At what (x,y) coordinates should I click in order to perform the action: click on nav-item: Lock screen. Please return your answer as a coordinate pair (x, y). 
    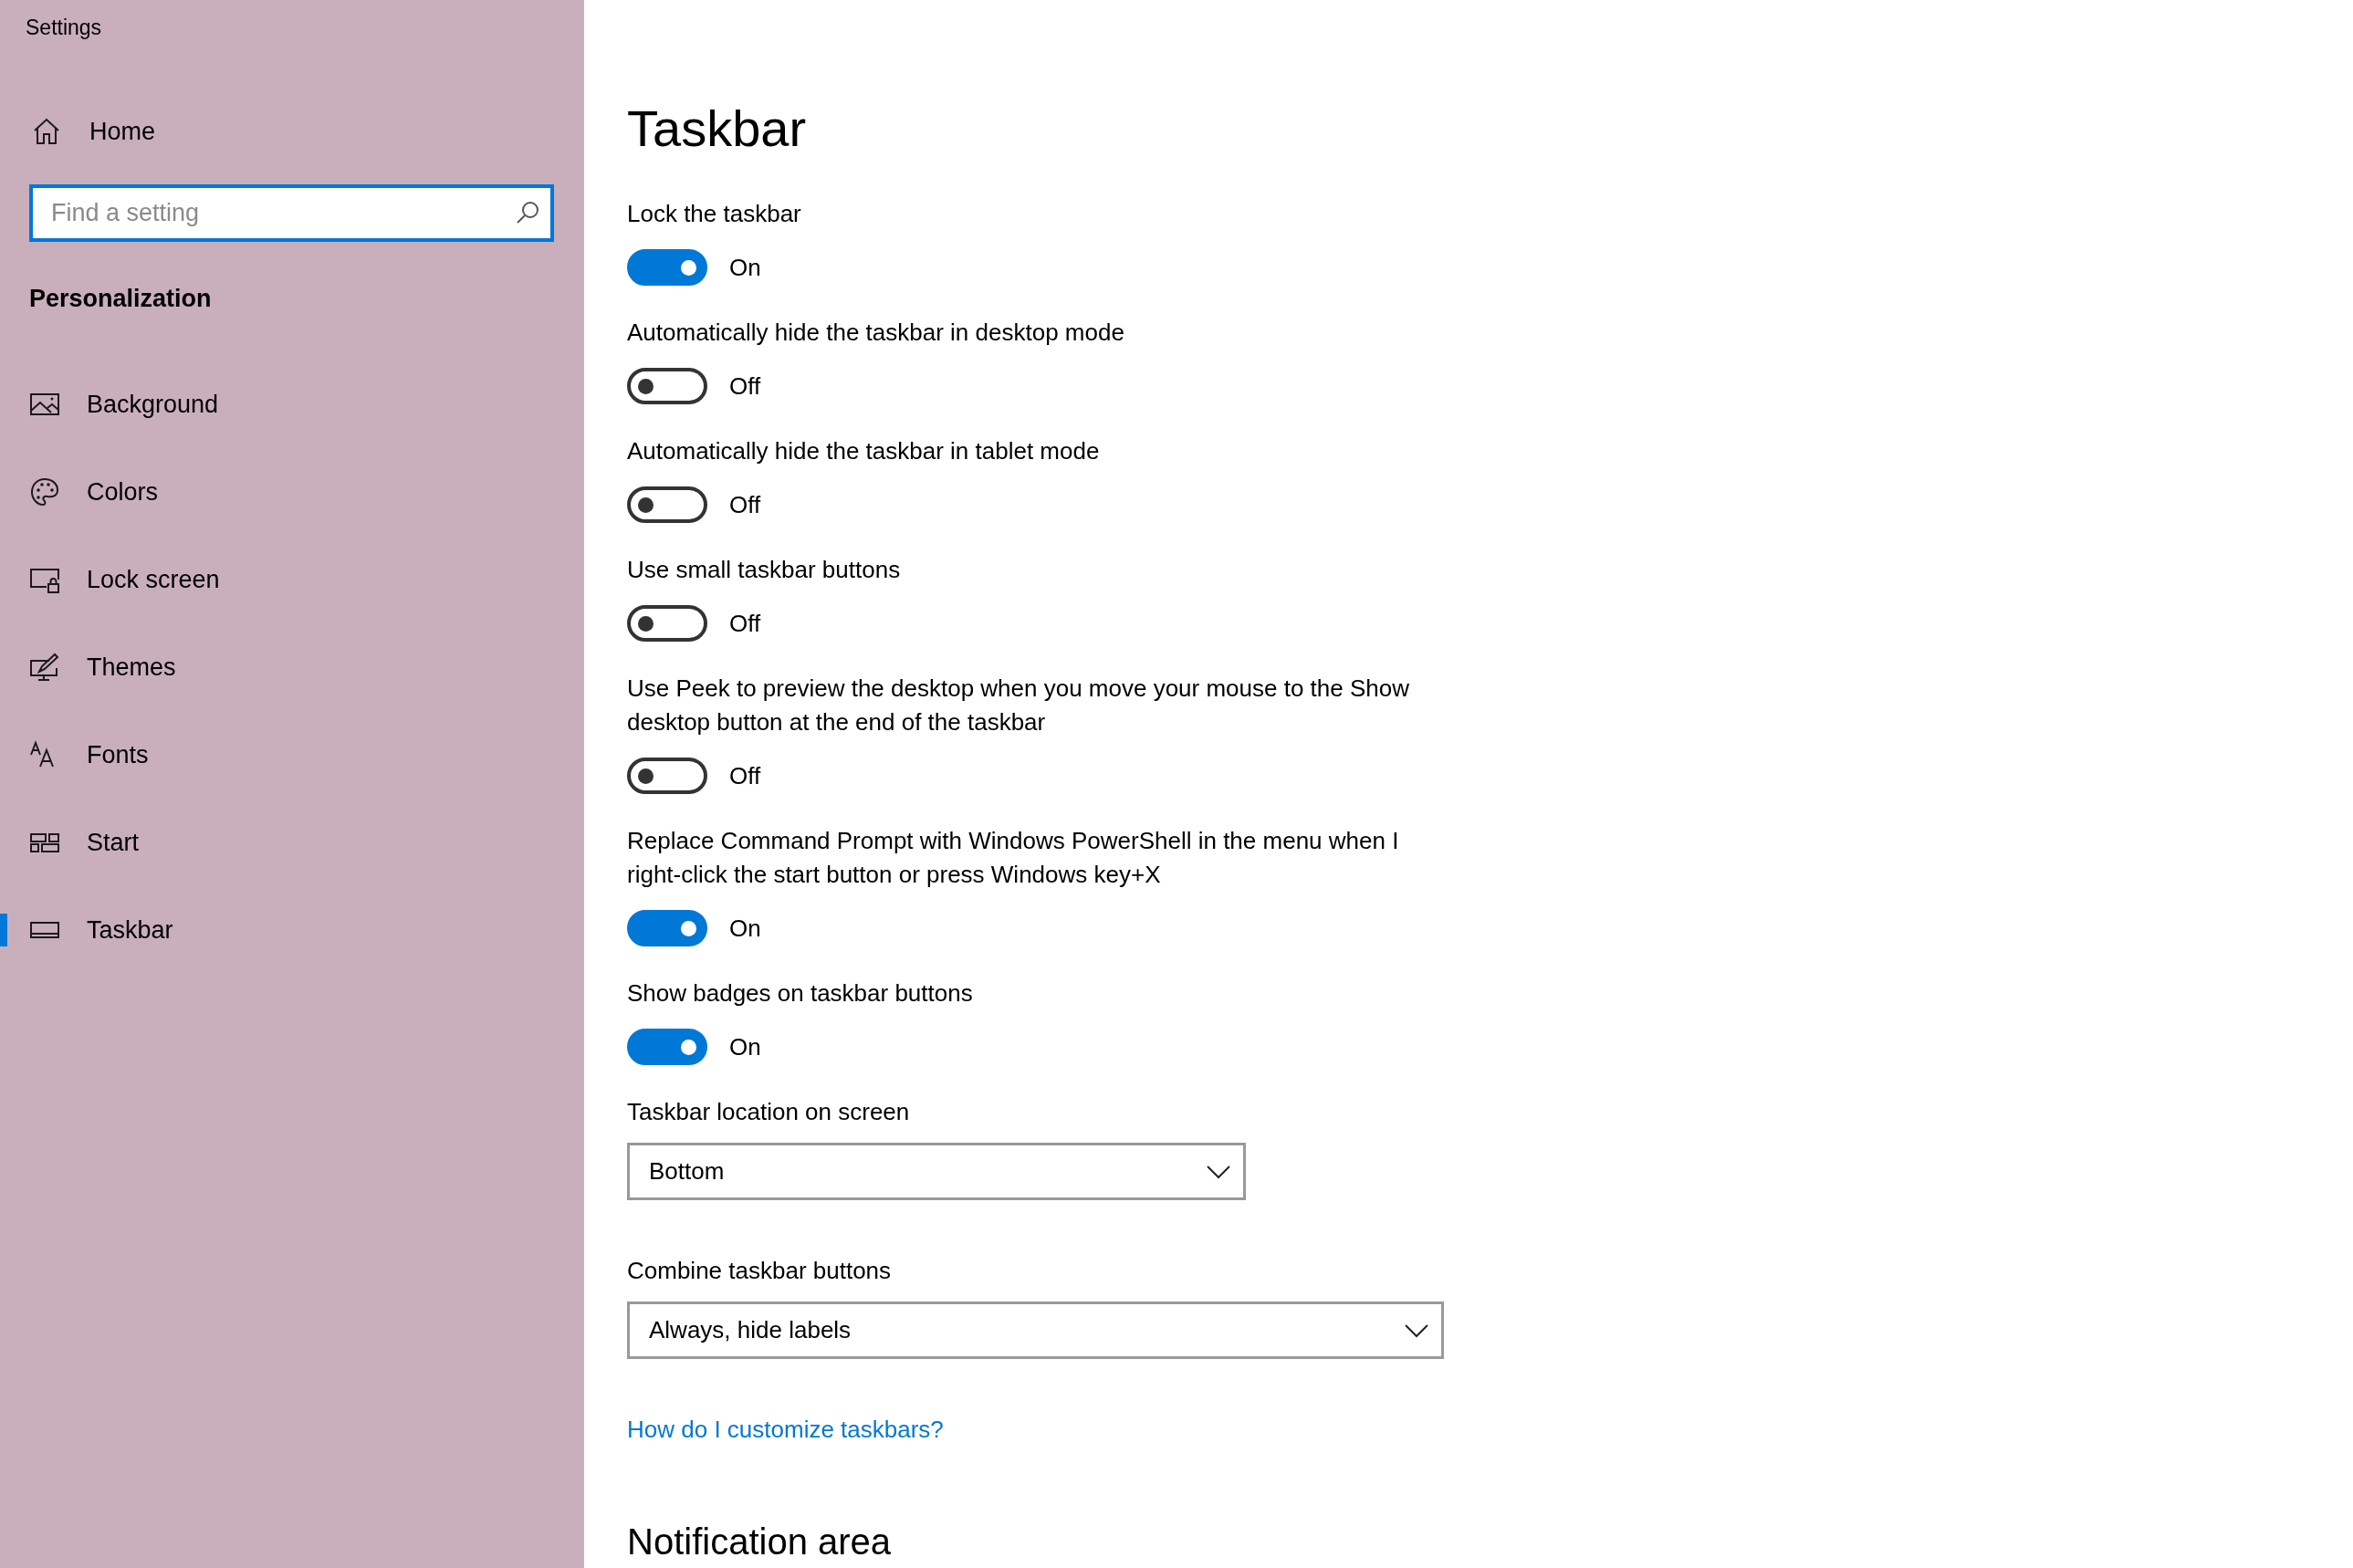
    Looking at the image, I should click on (292, 579).